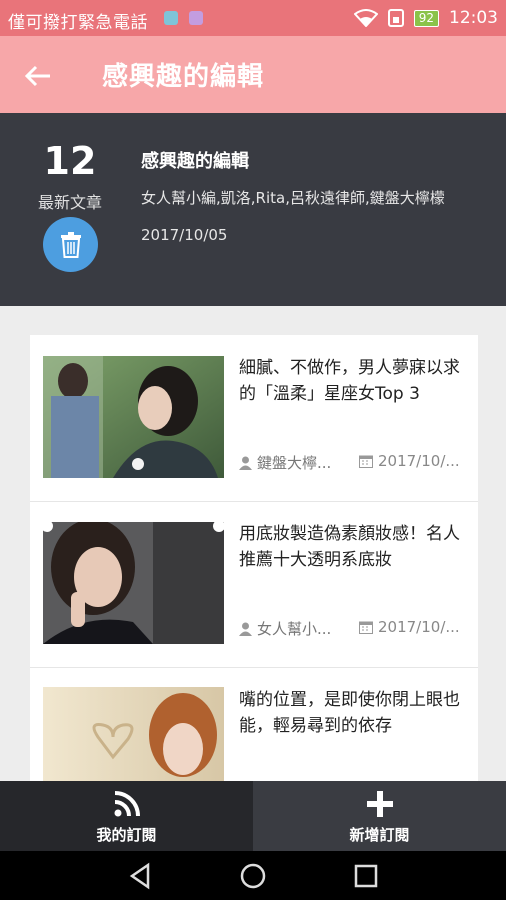 This screenshot has width=506, height=900. I want to click on rss-icon, so click(127, 804).